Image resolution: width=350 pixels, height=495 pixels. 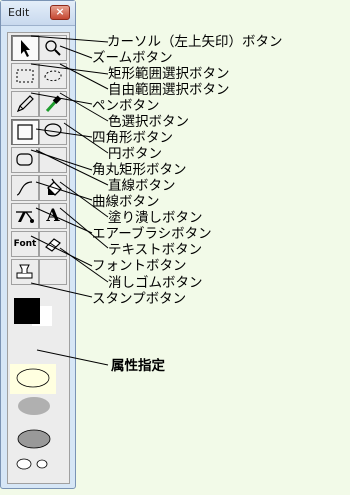 I want to click on label-color-picker: 色選択ボタン, so click(x=148, y=122).